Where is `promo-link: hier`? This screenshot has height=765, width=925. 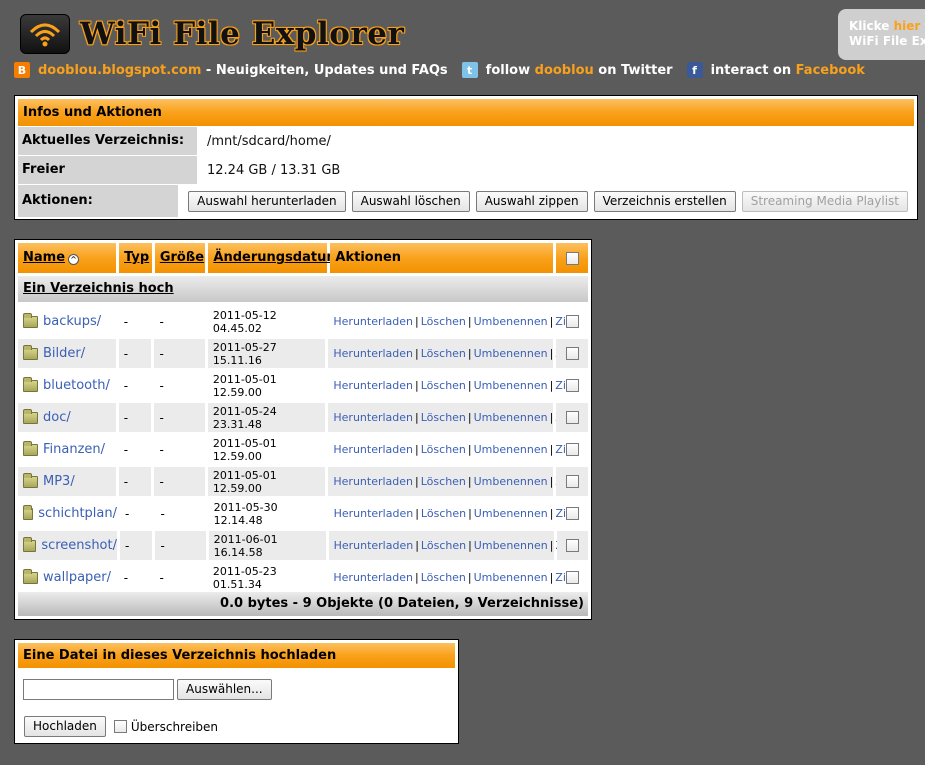
promo-link: hier is located at coordinates (907, 26).